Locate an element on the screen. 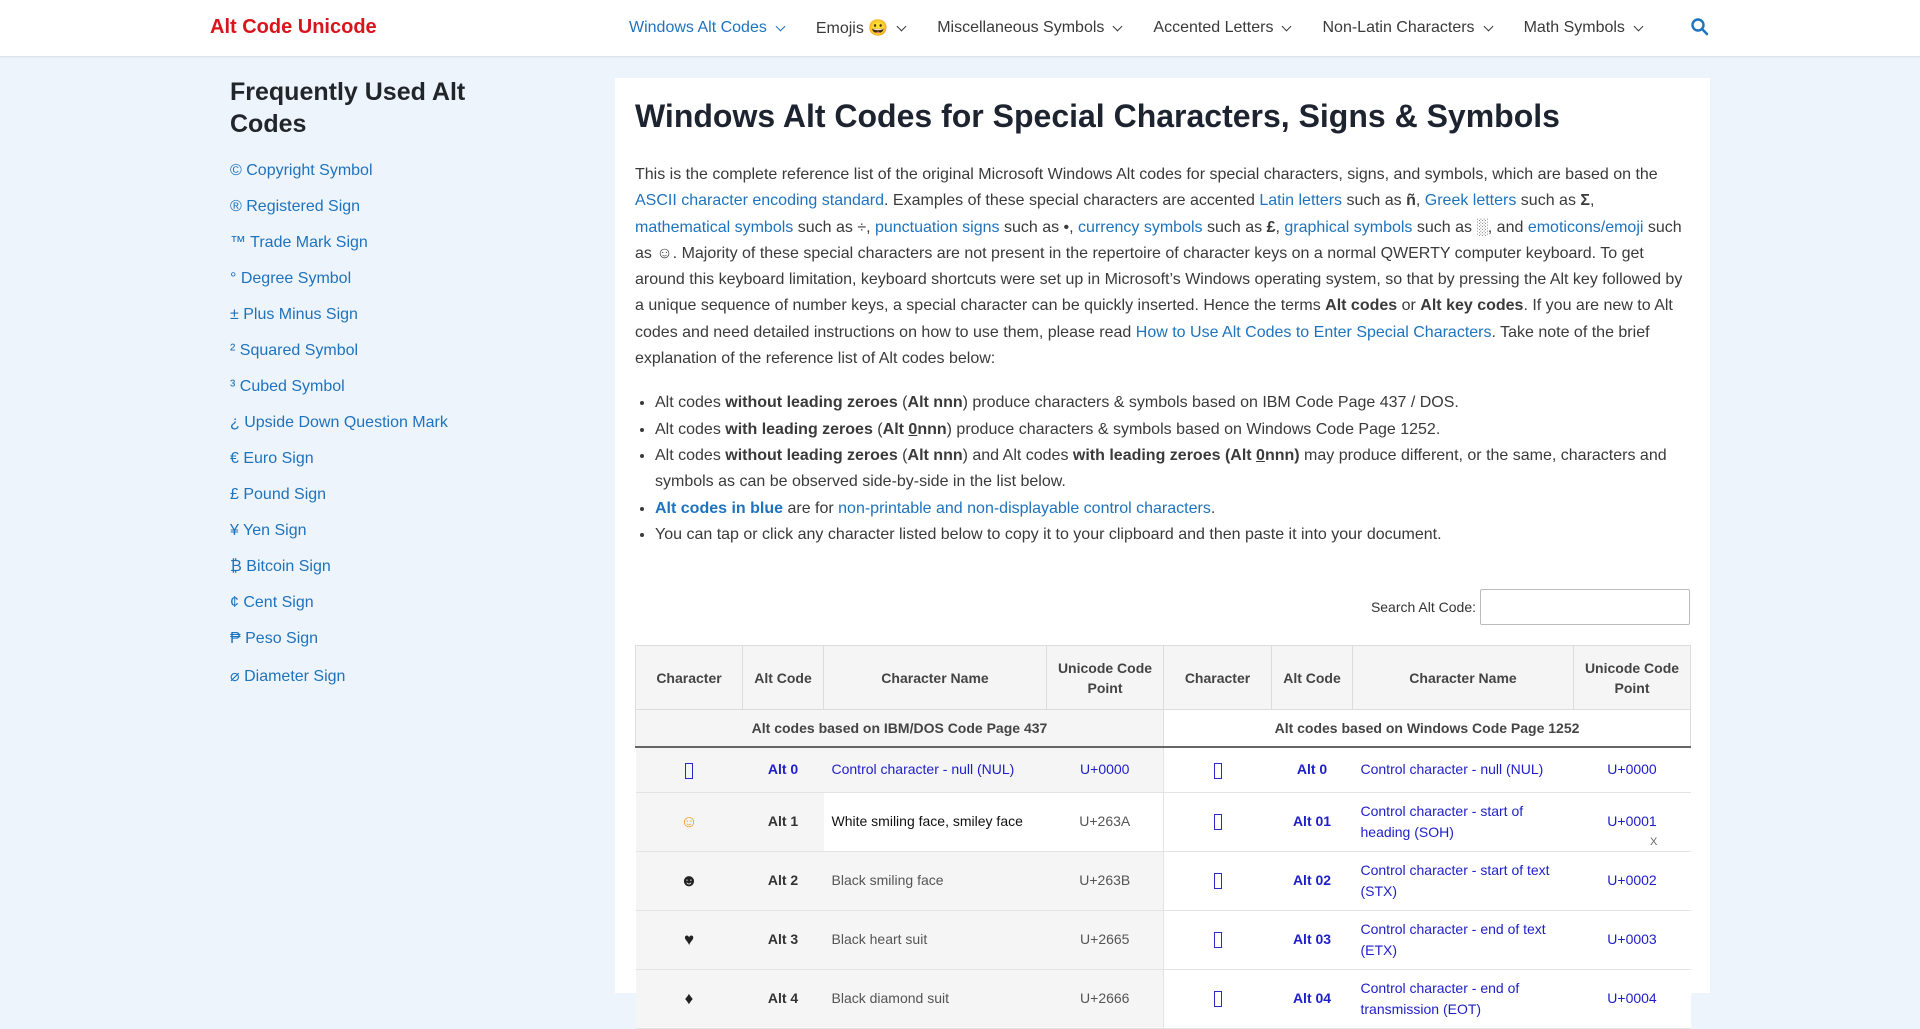  sidebar-link-trademark: ™ Trade Mark Sign is located at coordinates (299, 242).